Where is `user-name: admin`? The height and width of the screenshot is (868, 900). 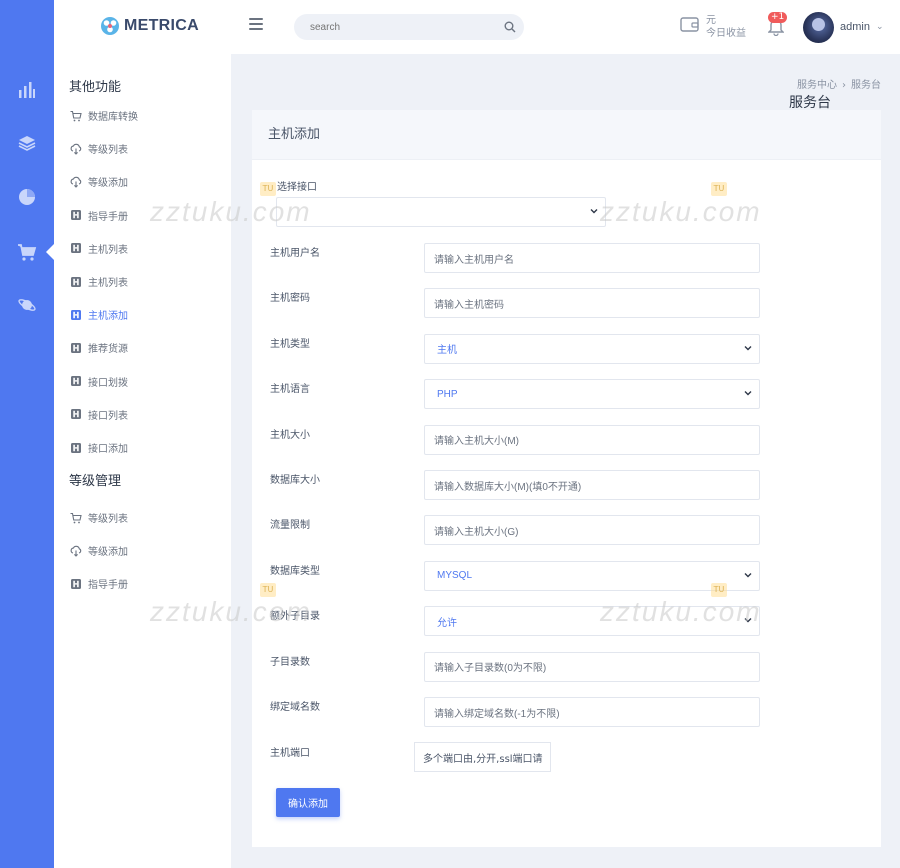 user-name: admin is located at coordinates (855, 27).